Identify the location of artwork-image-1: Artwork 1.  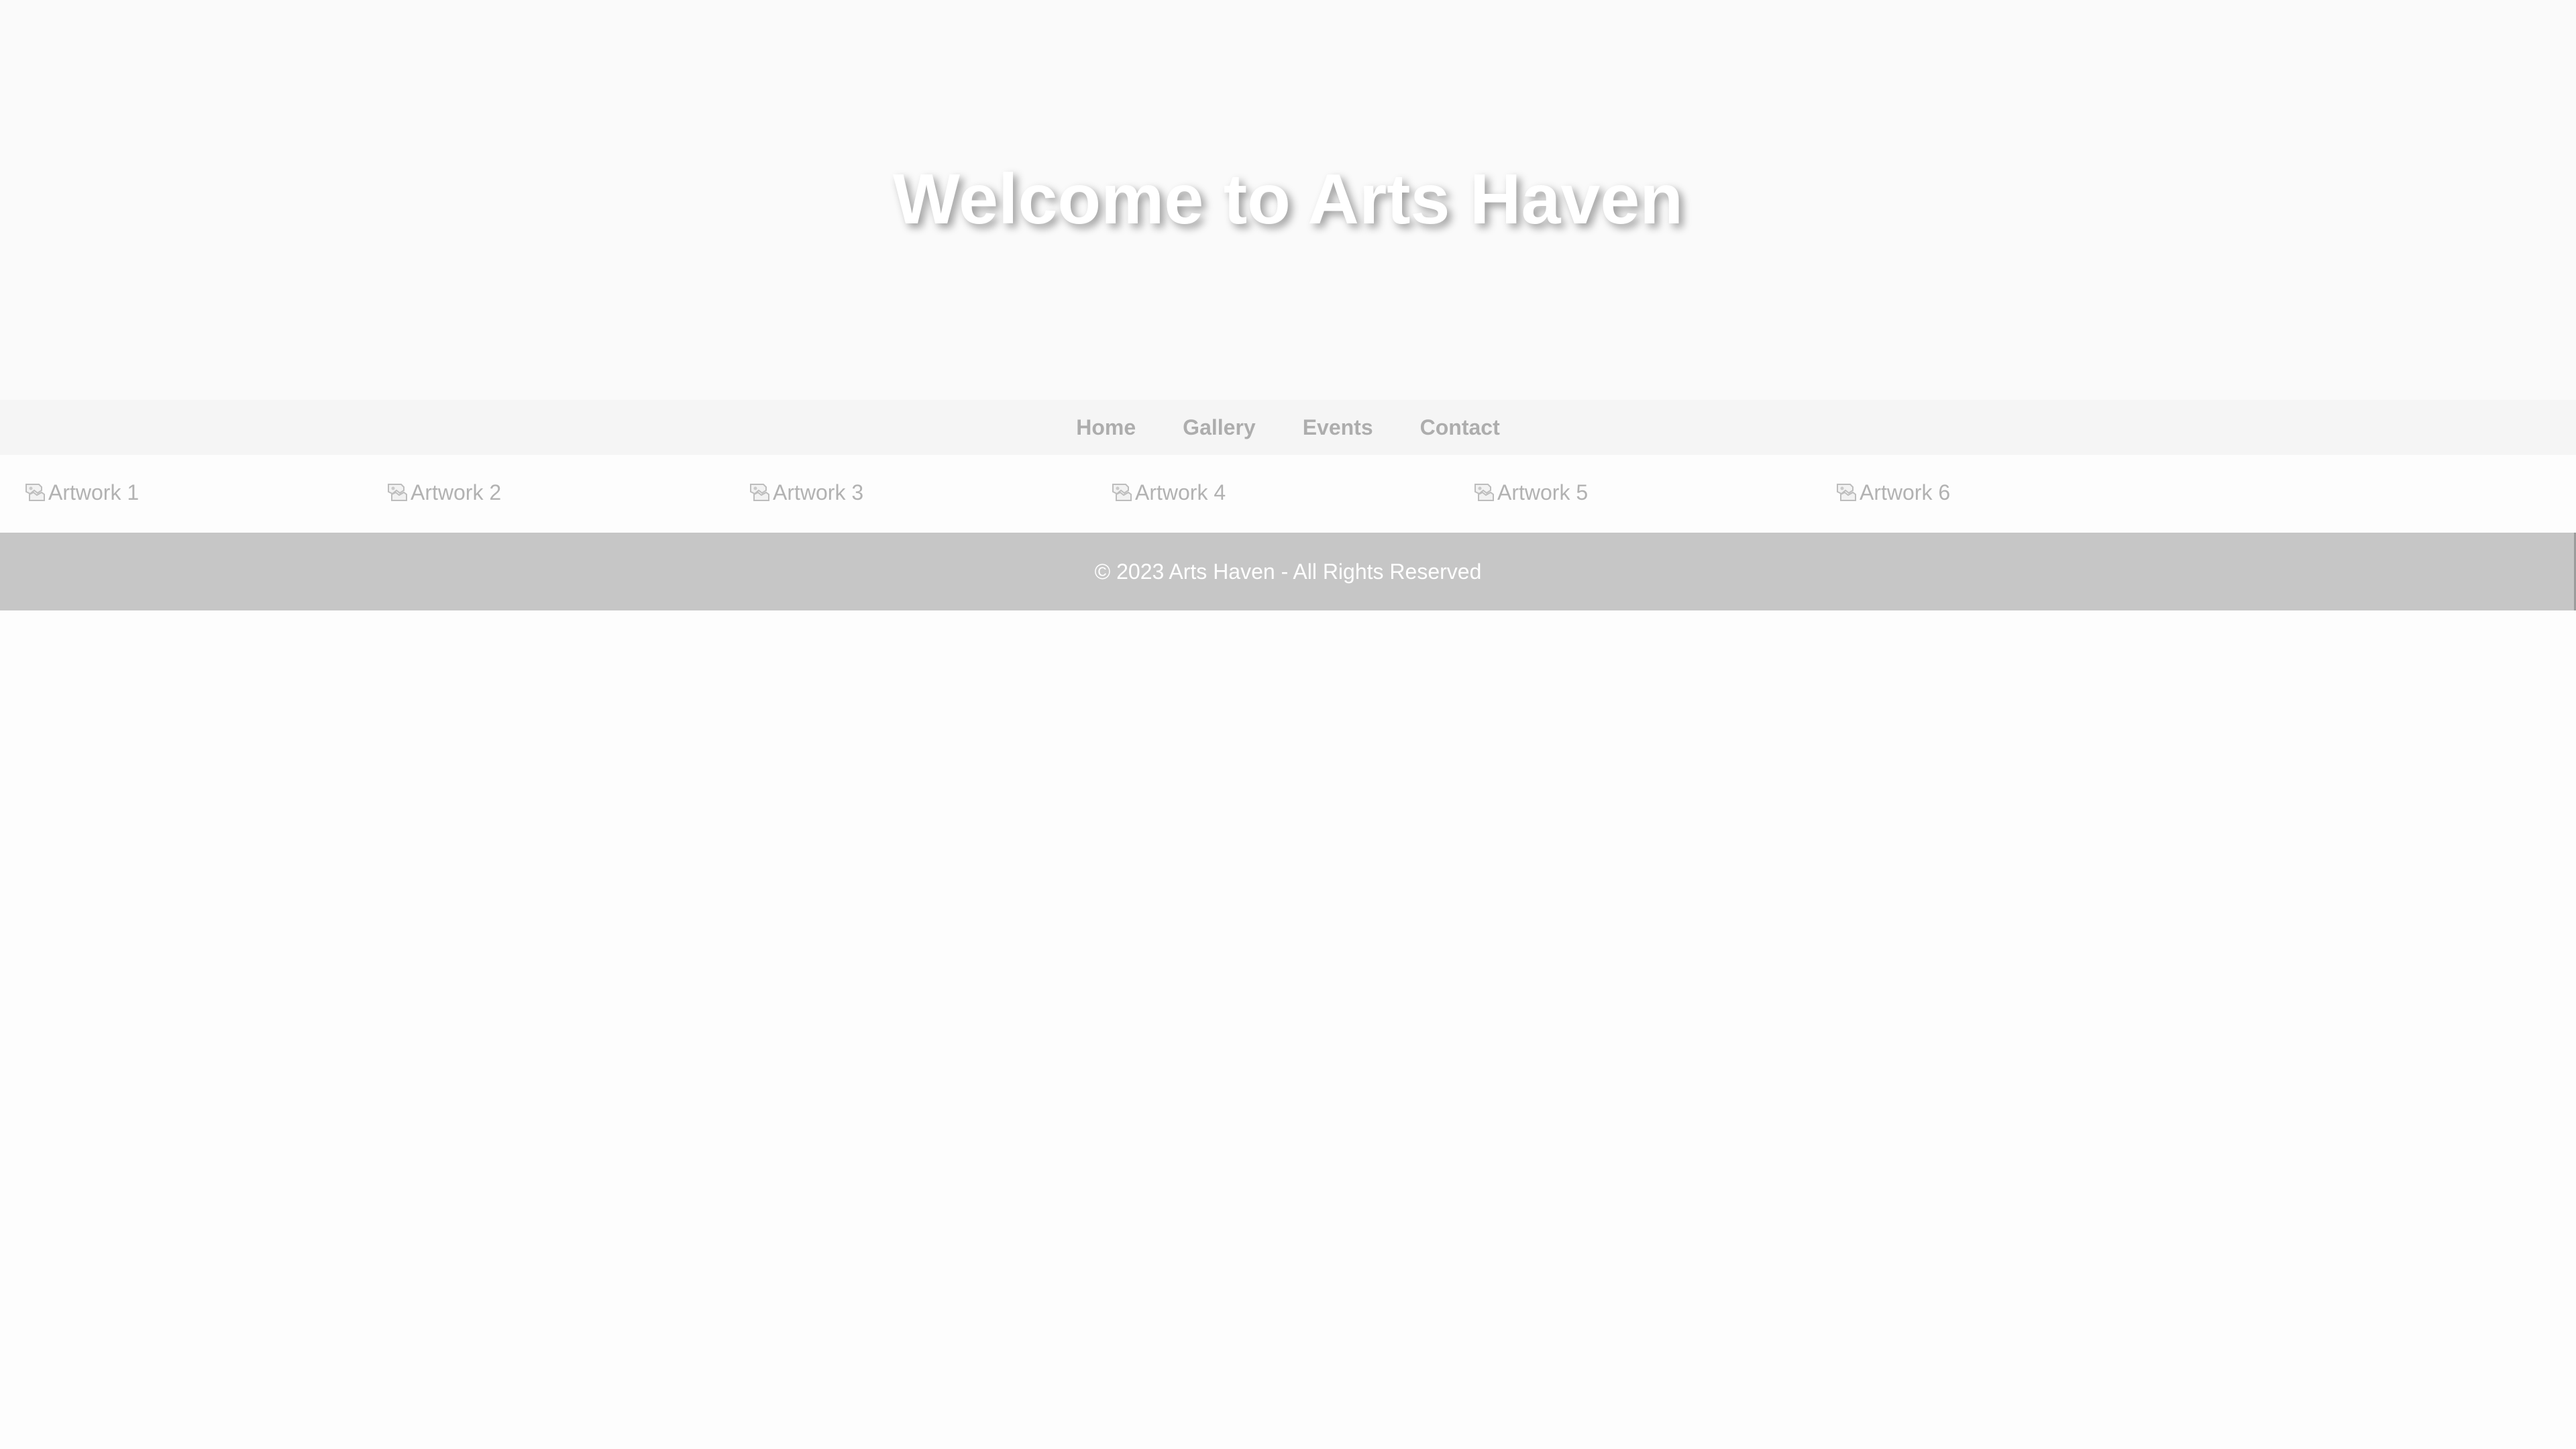
(81, 492).